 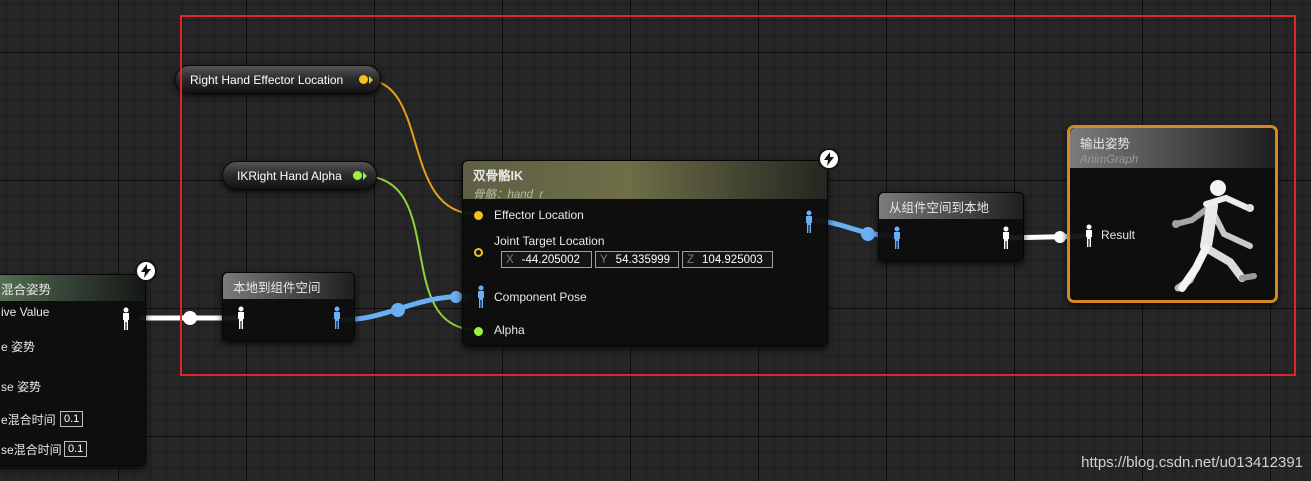 What do you see at coordinates (21, 387) in the screenshot?
I see `pose-pin-label-2: se 姿势` at bounding box center [21, 387].